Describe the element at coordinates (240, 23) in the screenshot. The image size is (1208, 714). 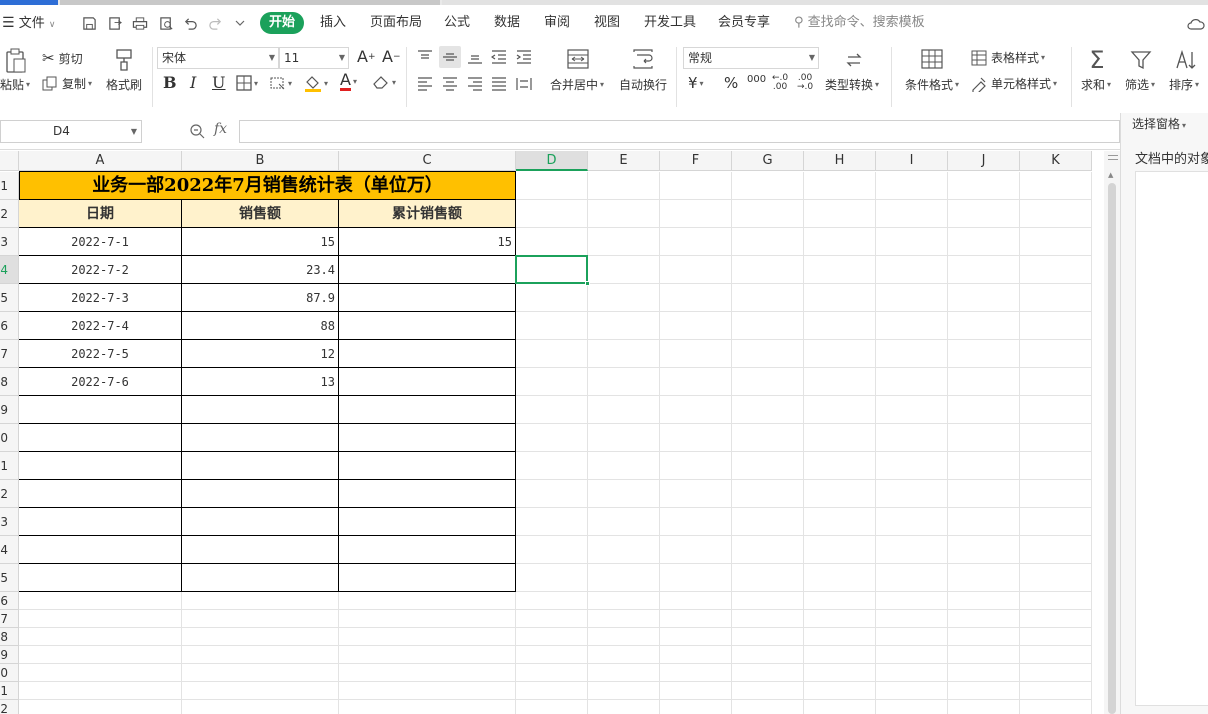
I see `more-dropdown-icon` at that location.